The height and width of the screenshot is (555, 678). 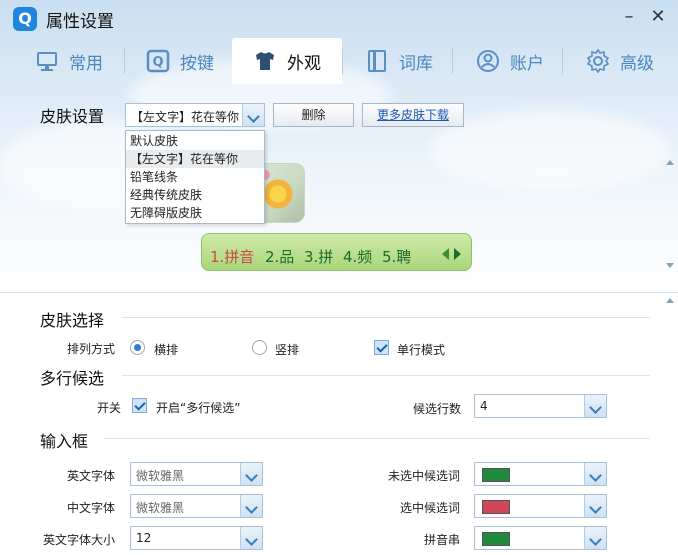 I want to click on tab-general-label: 常用, so click(x=86, y=63).